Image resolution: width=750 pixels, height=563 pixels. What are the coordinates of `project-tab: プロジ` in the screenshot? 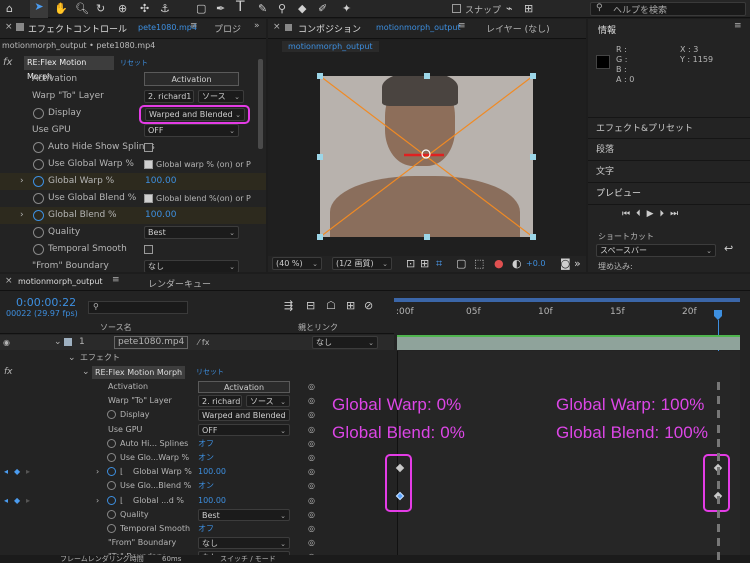 It's located at (227, 28).